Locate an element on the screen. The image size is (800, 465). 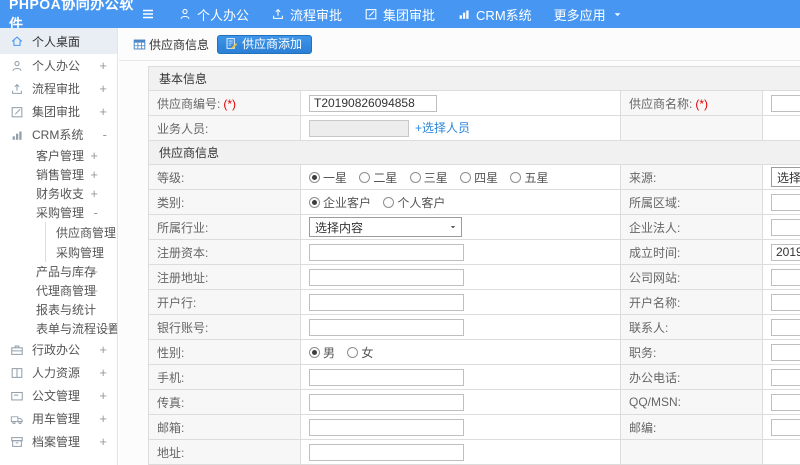
chart-icon is located at coordinates (464, 14).